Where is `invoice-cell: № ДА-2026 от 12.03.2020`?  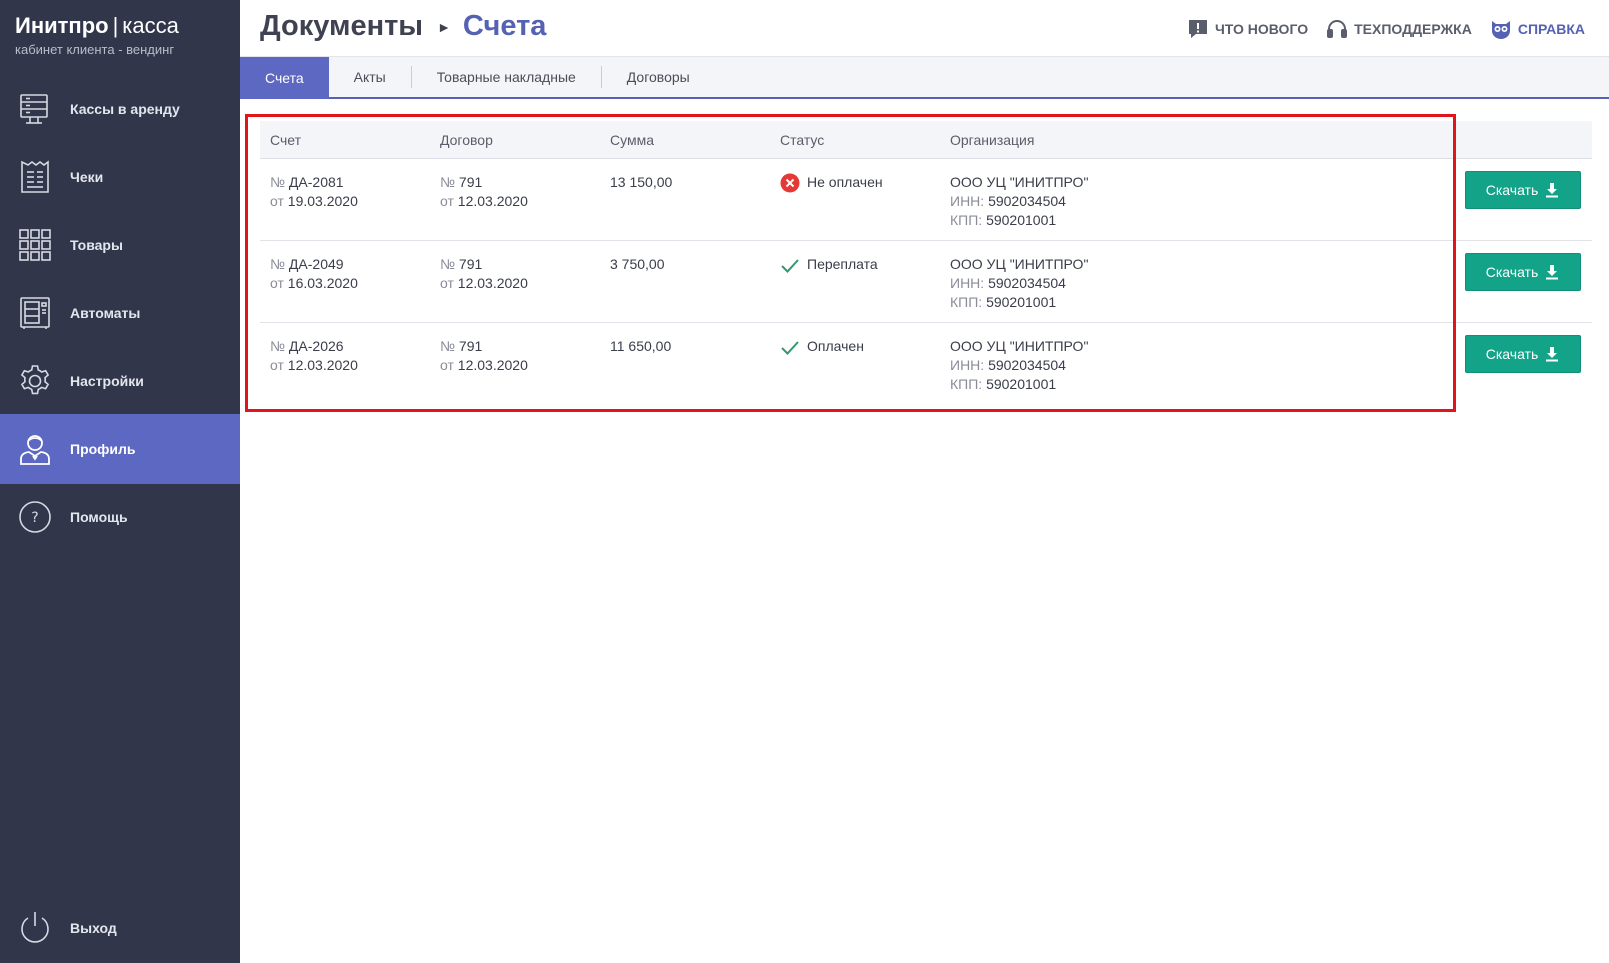
invoice-cell: № ДА-2026 от 12.03.2020 is located at coordinates (314, 356).